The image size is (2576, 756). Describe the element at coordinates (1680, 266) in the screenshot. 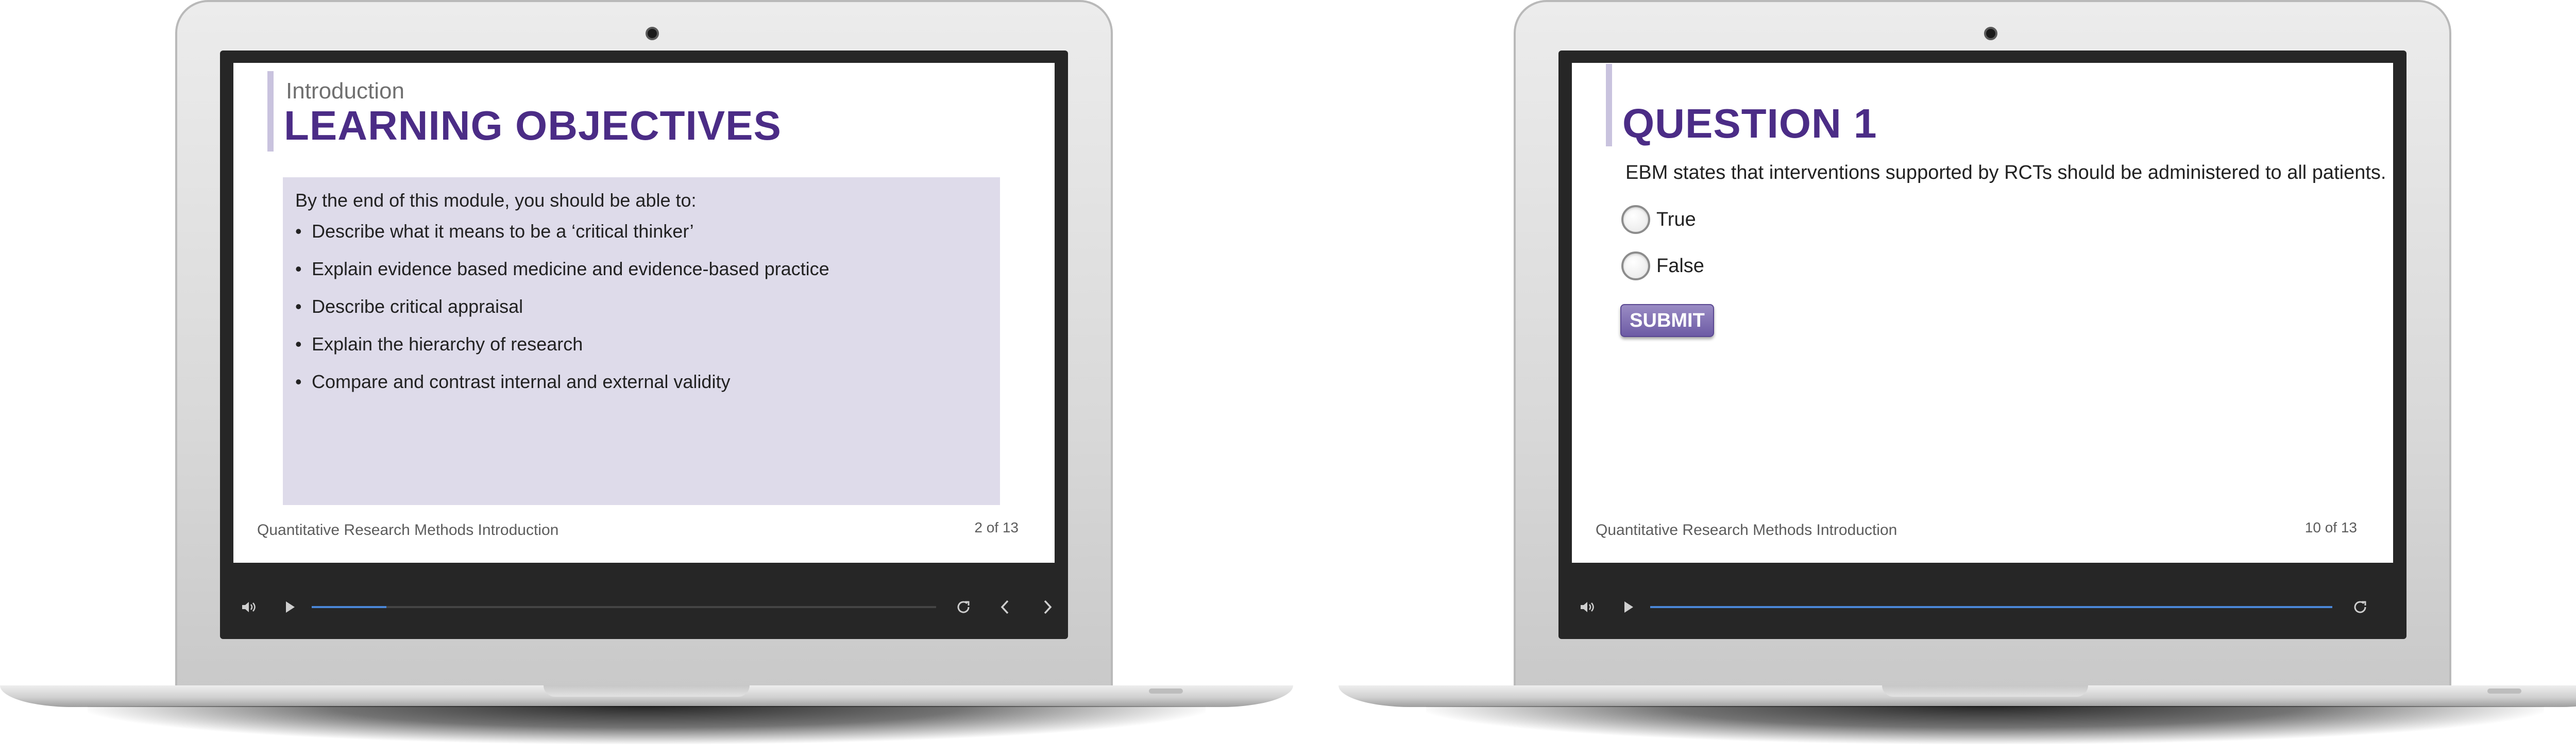

I see `option-label: False` at that location.